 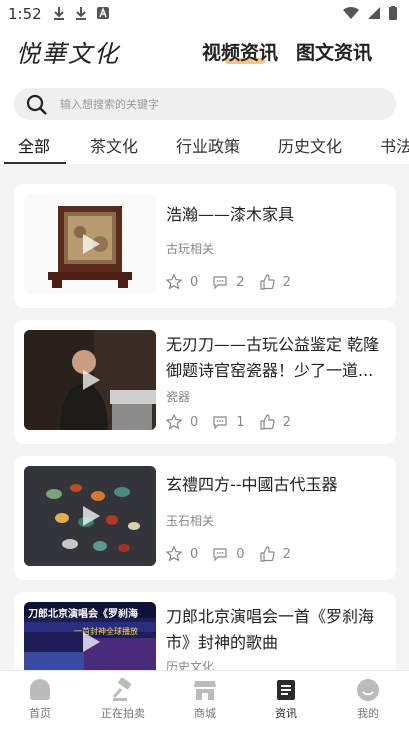 I want to click on comment-count: 1, so click(x=240, y=422).